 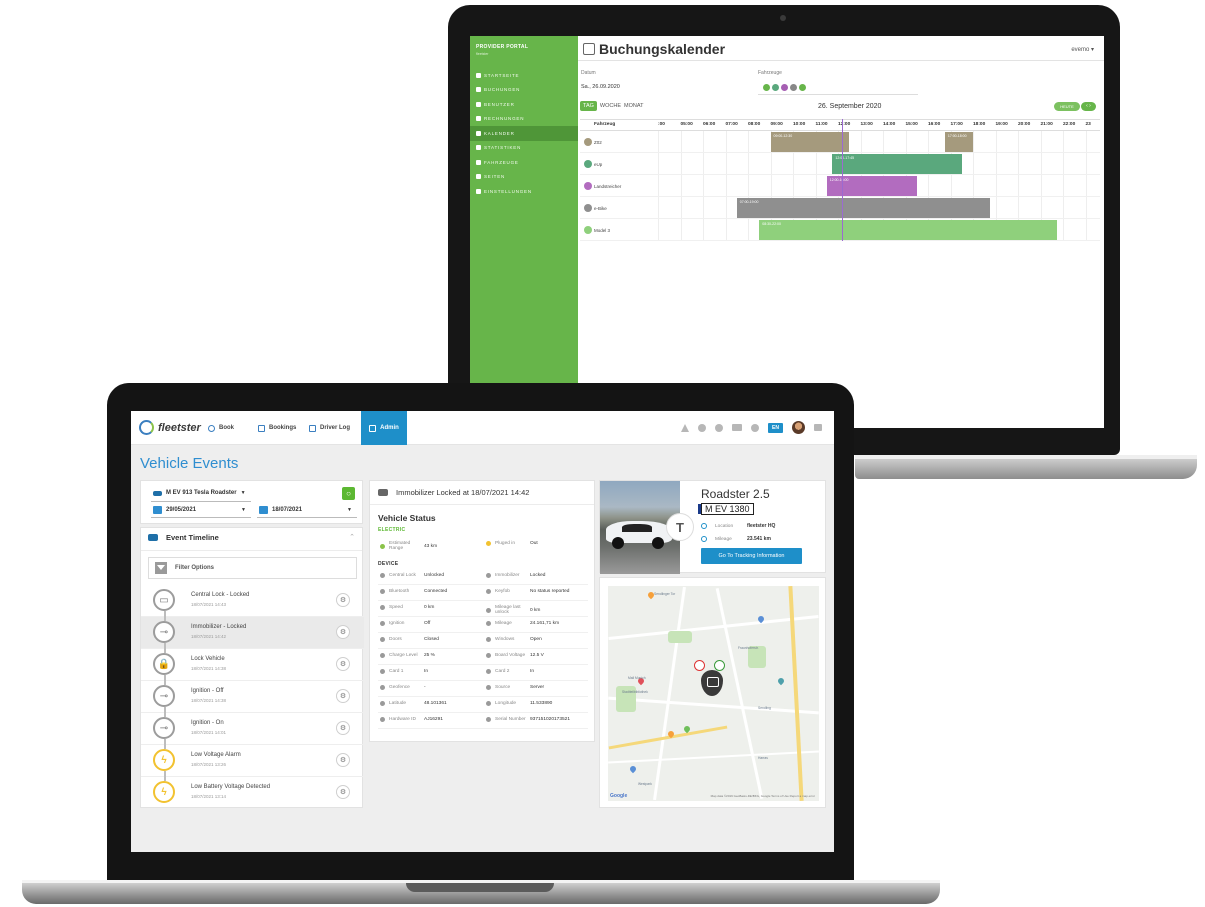 What do you see at coordinates (277, 428) in the screenshot?
I see `nav-bookings: Bookings` at bounding box center [277, 428].